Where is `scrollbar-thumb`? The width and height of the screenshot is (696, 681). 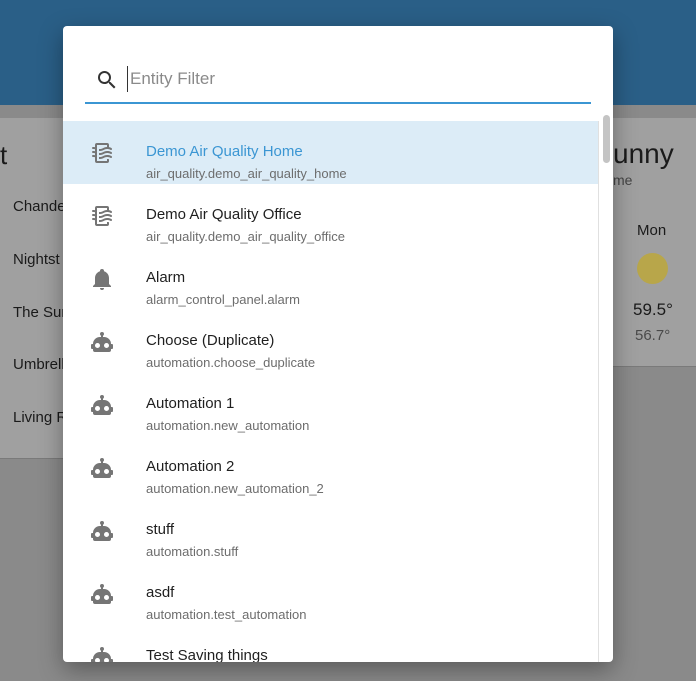 scrollbar-thumb is located at coordinates (606, 139).